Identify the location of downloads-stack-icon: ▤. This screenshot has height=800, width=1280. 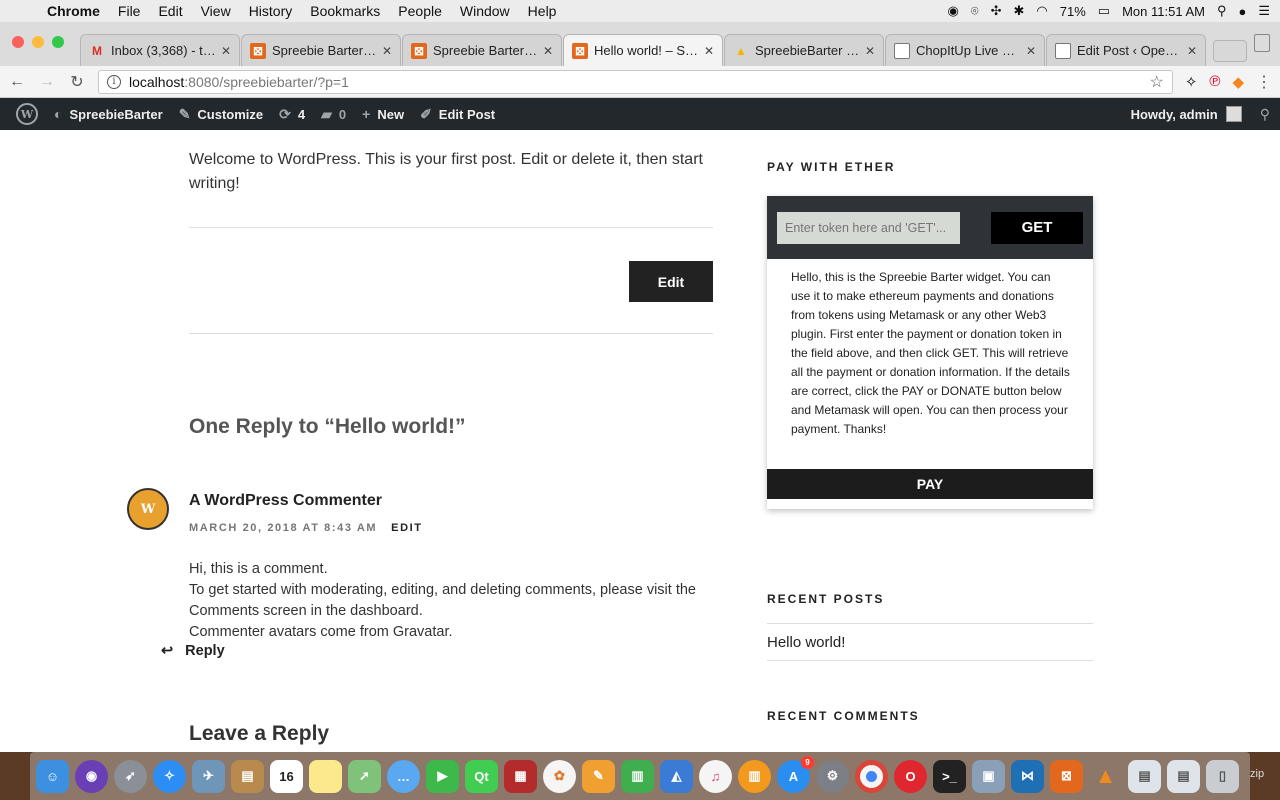
(1144, 776).